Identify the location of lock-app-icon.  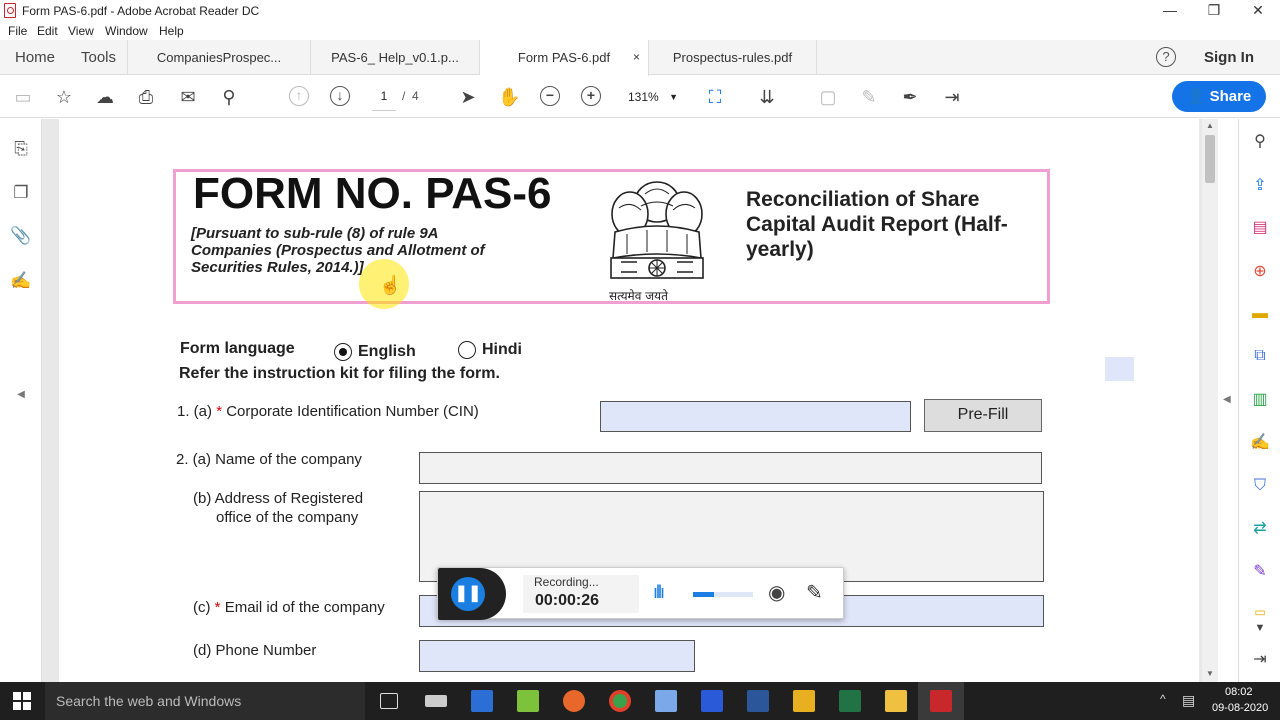
(804, 701).